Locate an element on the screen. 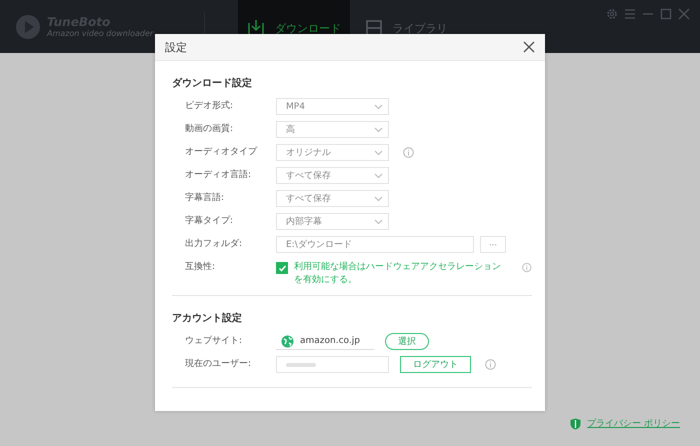  field-label: 互換性: is located at coordinates (200, 267).